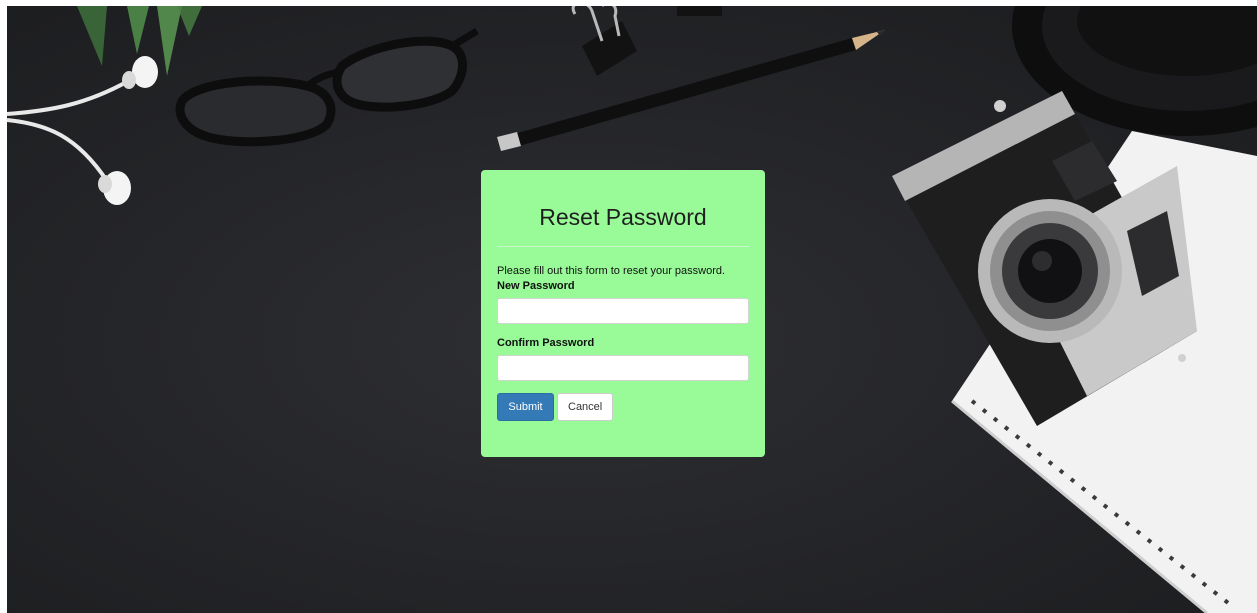 The width and height of the screenshot is (1257, 613). What do you see at coordinates (623, 368) in the screenshot?
I see `confirm-password-field` at bounding box center [623, 368].